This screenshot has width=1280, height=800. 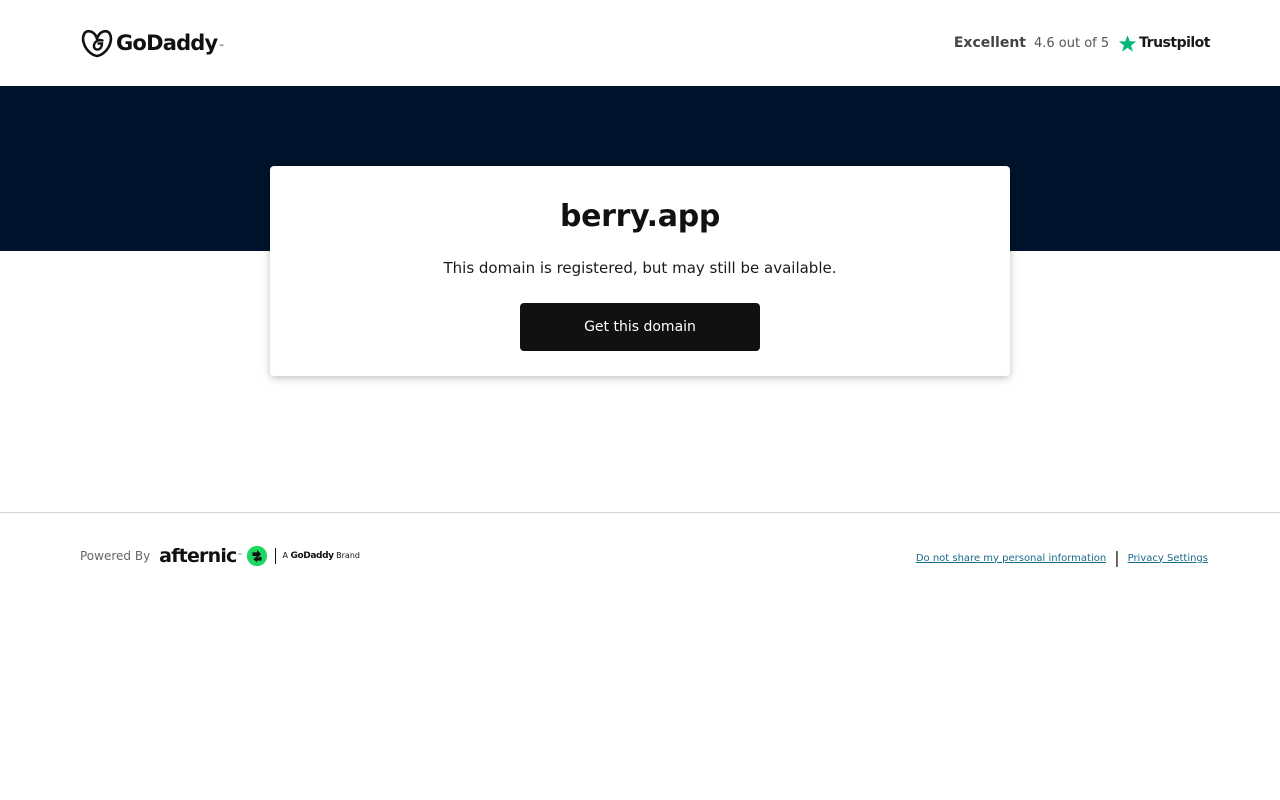 I want to click on godaddy-brand-tag: A GoDaddy Brand, so click(x=321, y=556).